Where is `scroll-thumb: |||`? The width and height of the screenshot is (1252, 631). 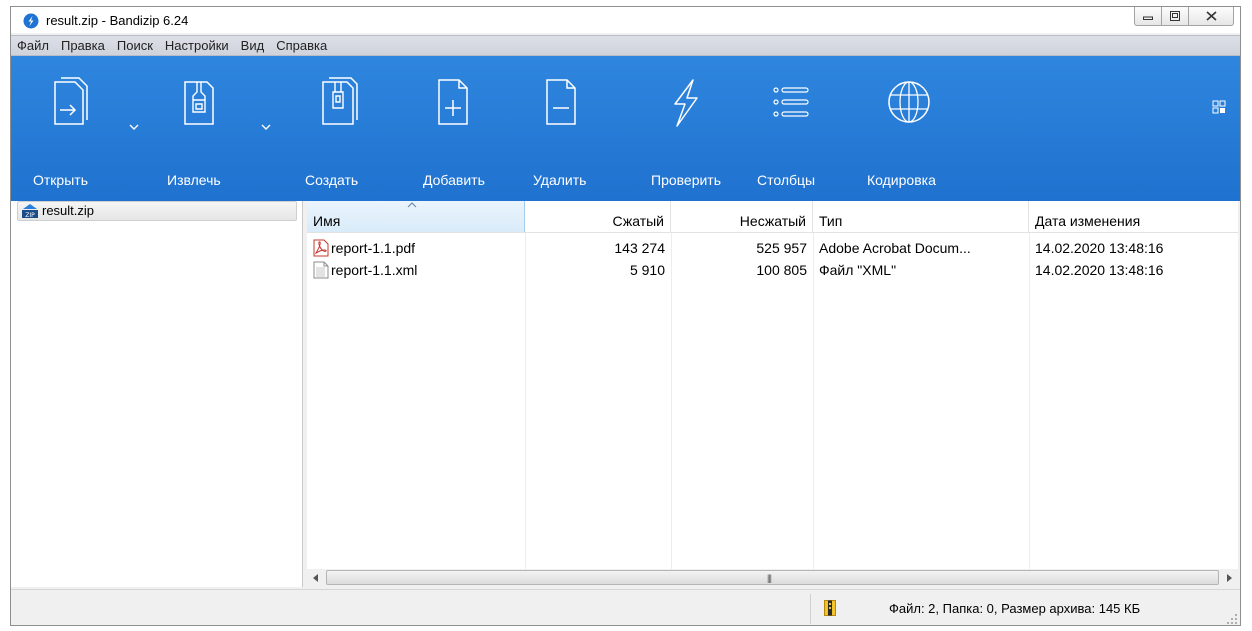
scroll-thumb: ||| is located at coordinates (772, 577).